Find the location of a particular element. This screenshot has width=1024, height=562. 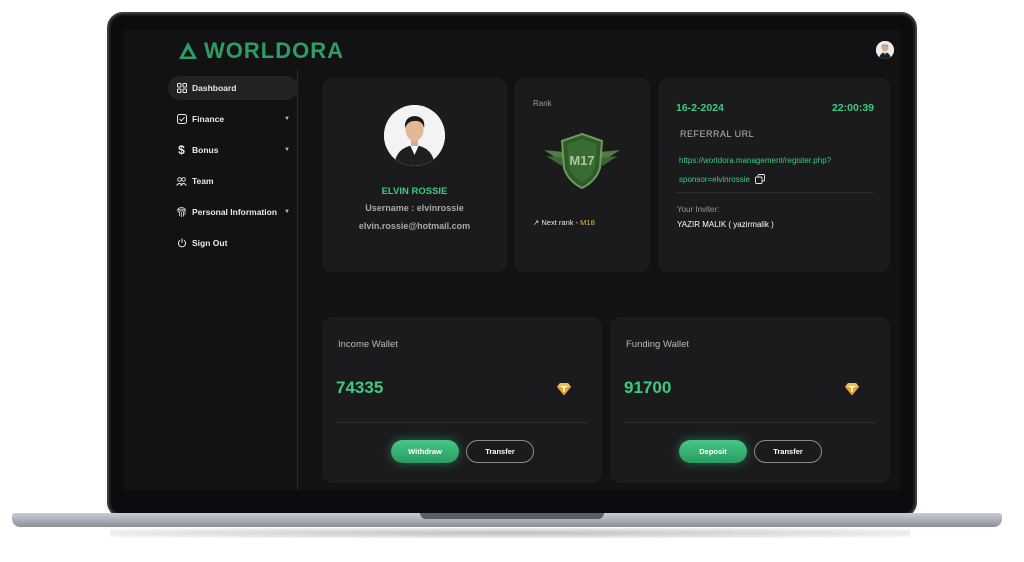

sidebar-item-label: Sign Out is located at coordinates (210, 243).